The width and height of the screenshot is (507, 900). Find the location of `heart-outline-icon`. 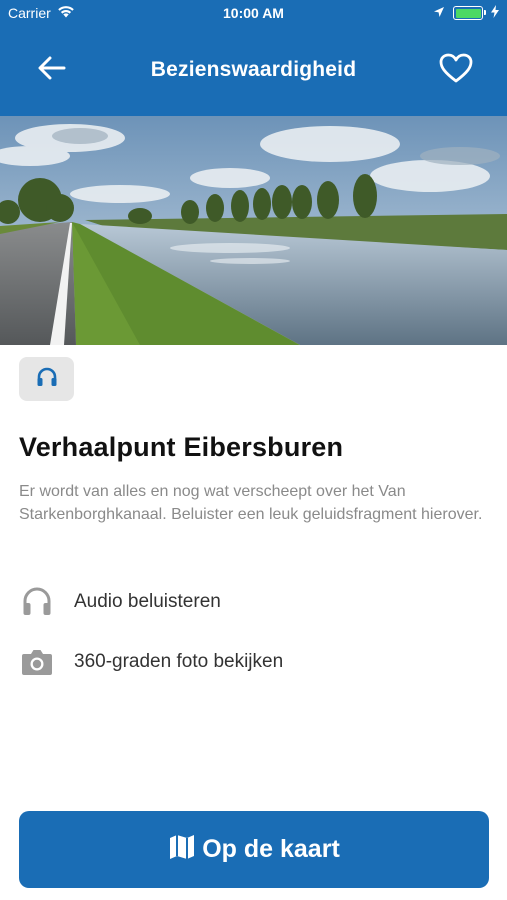

heart-outline-icon is located at coordinates (456, 70).